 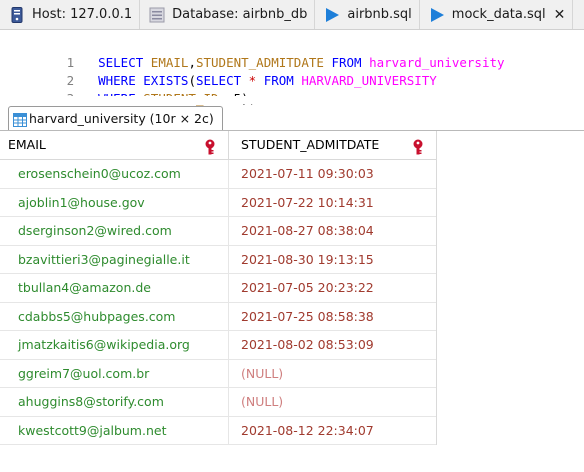 I want to click on table-row: ggreim7@uol.com.br (NULL), so click(x=218, y=373).